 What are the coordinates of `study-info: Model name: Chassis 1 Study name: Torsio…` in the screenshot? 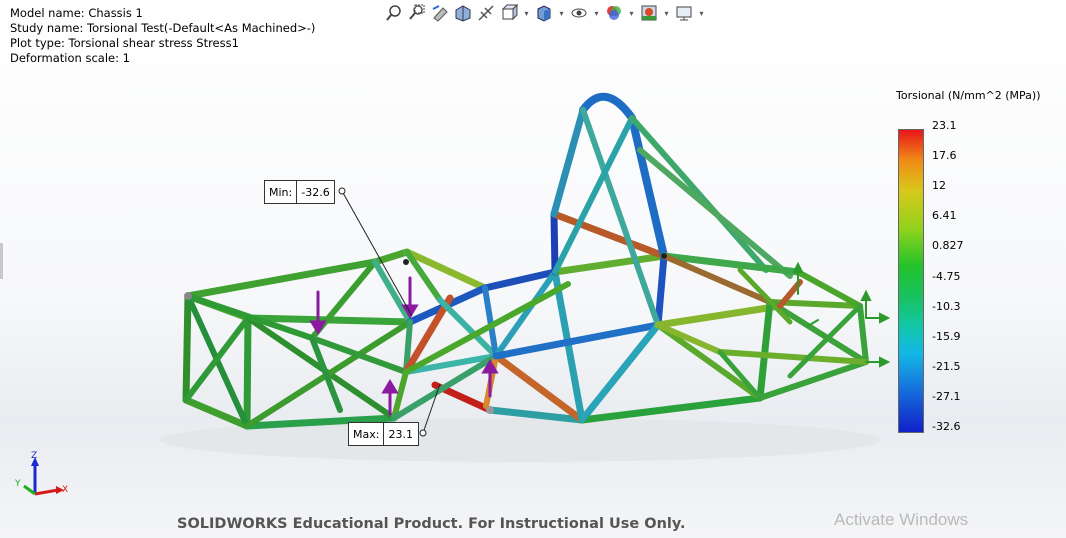 It's located at (162, 36).